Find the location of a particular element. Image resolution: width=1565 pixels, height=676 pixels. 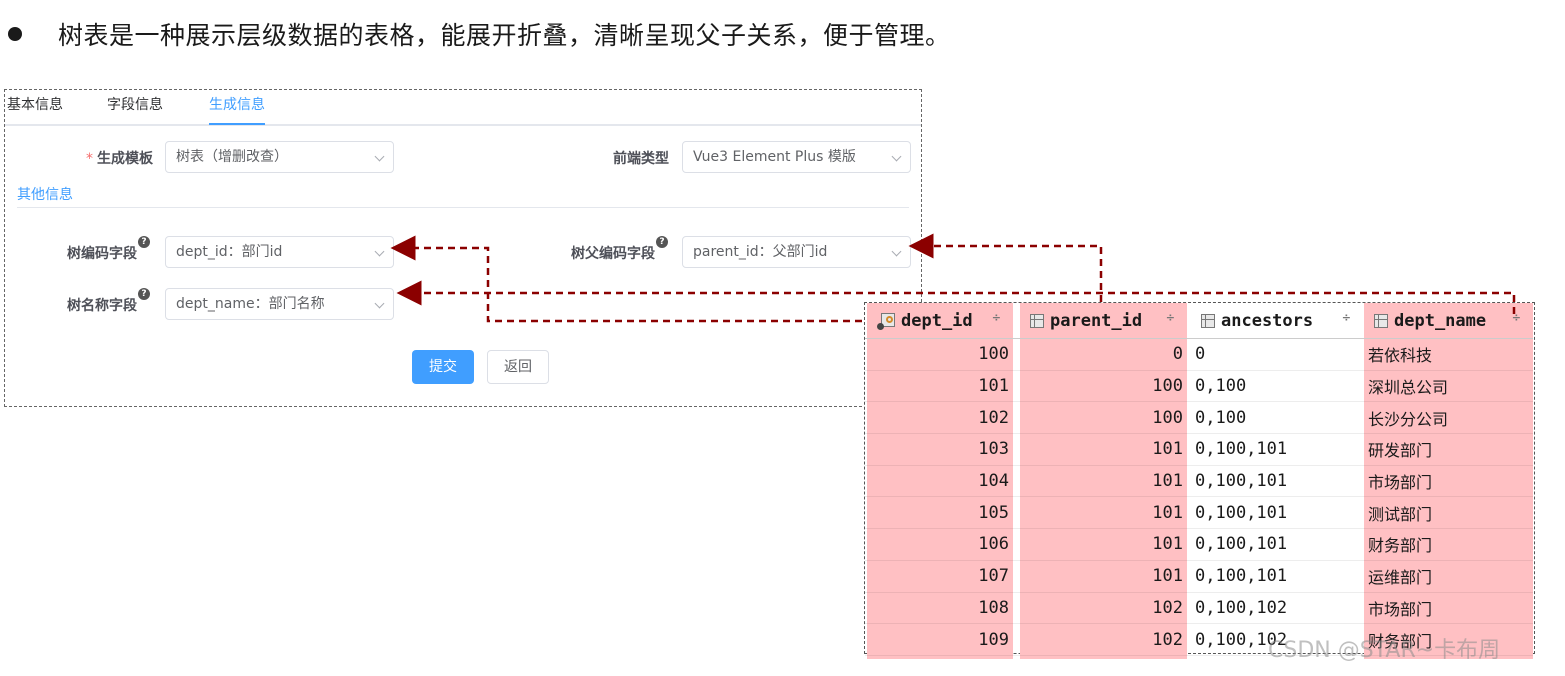

required-mark: * is located at coordinates (89, 159).